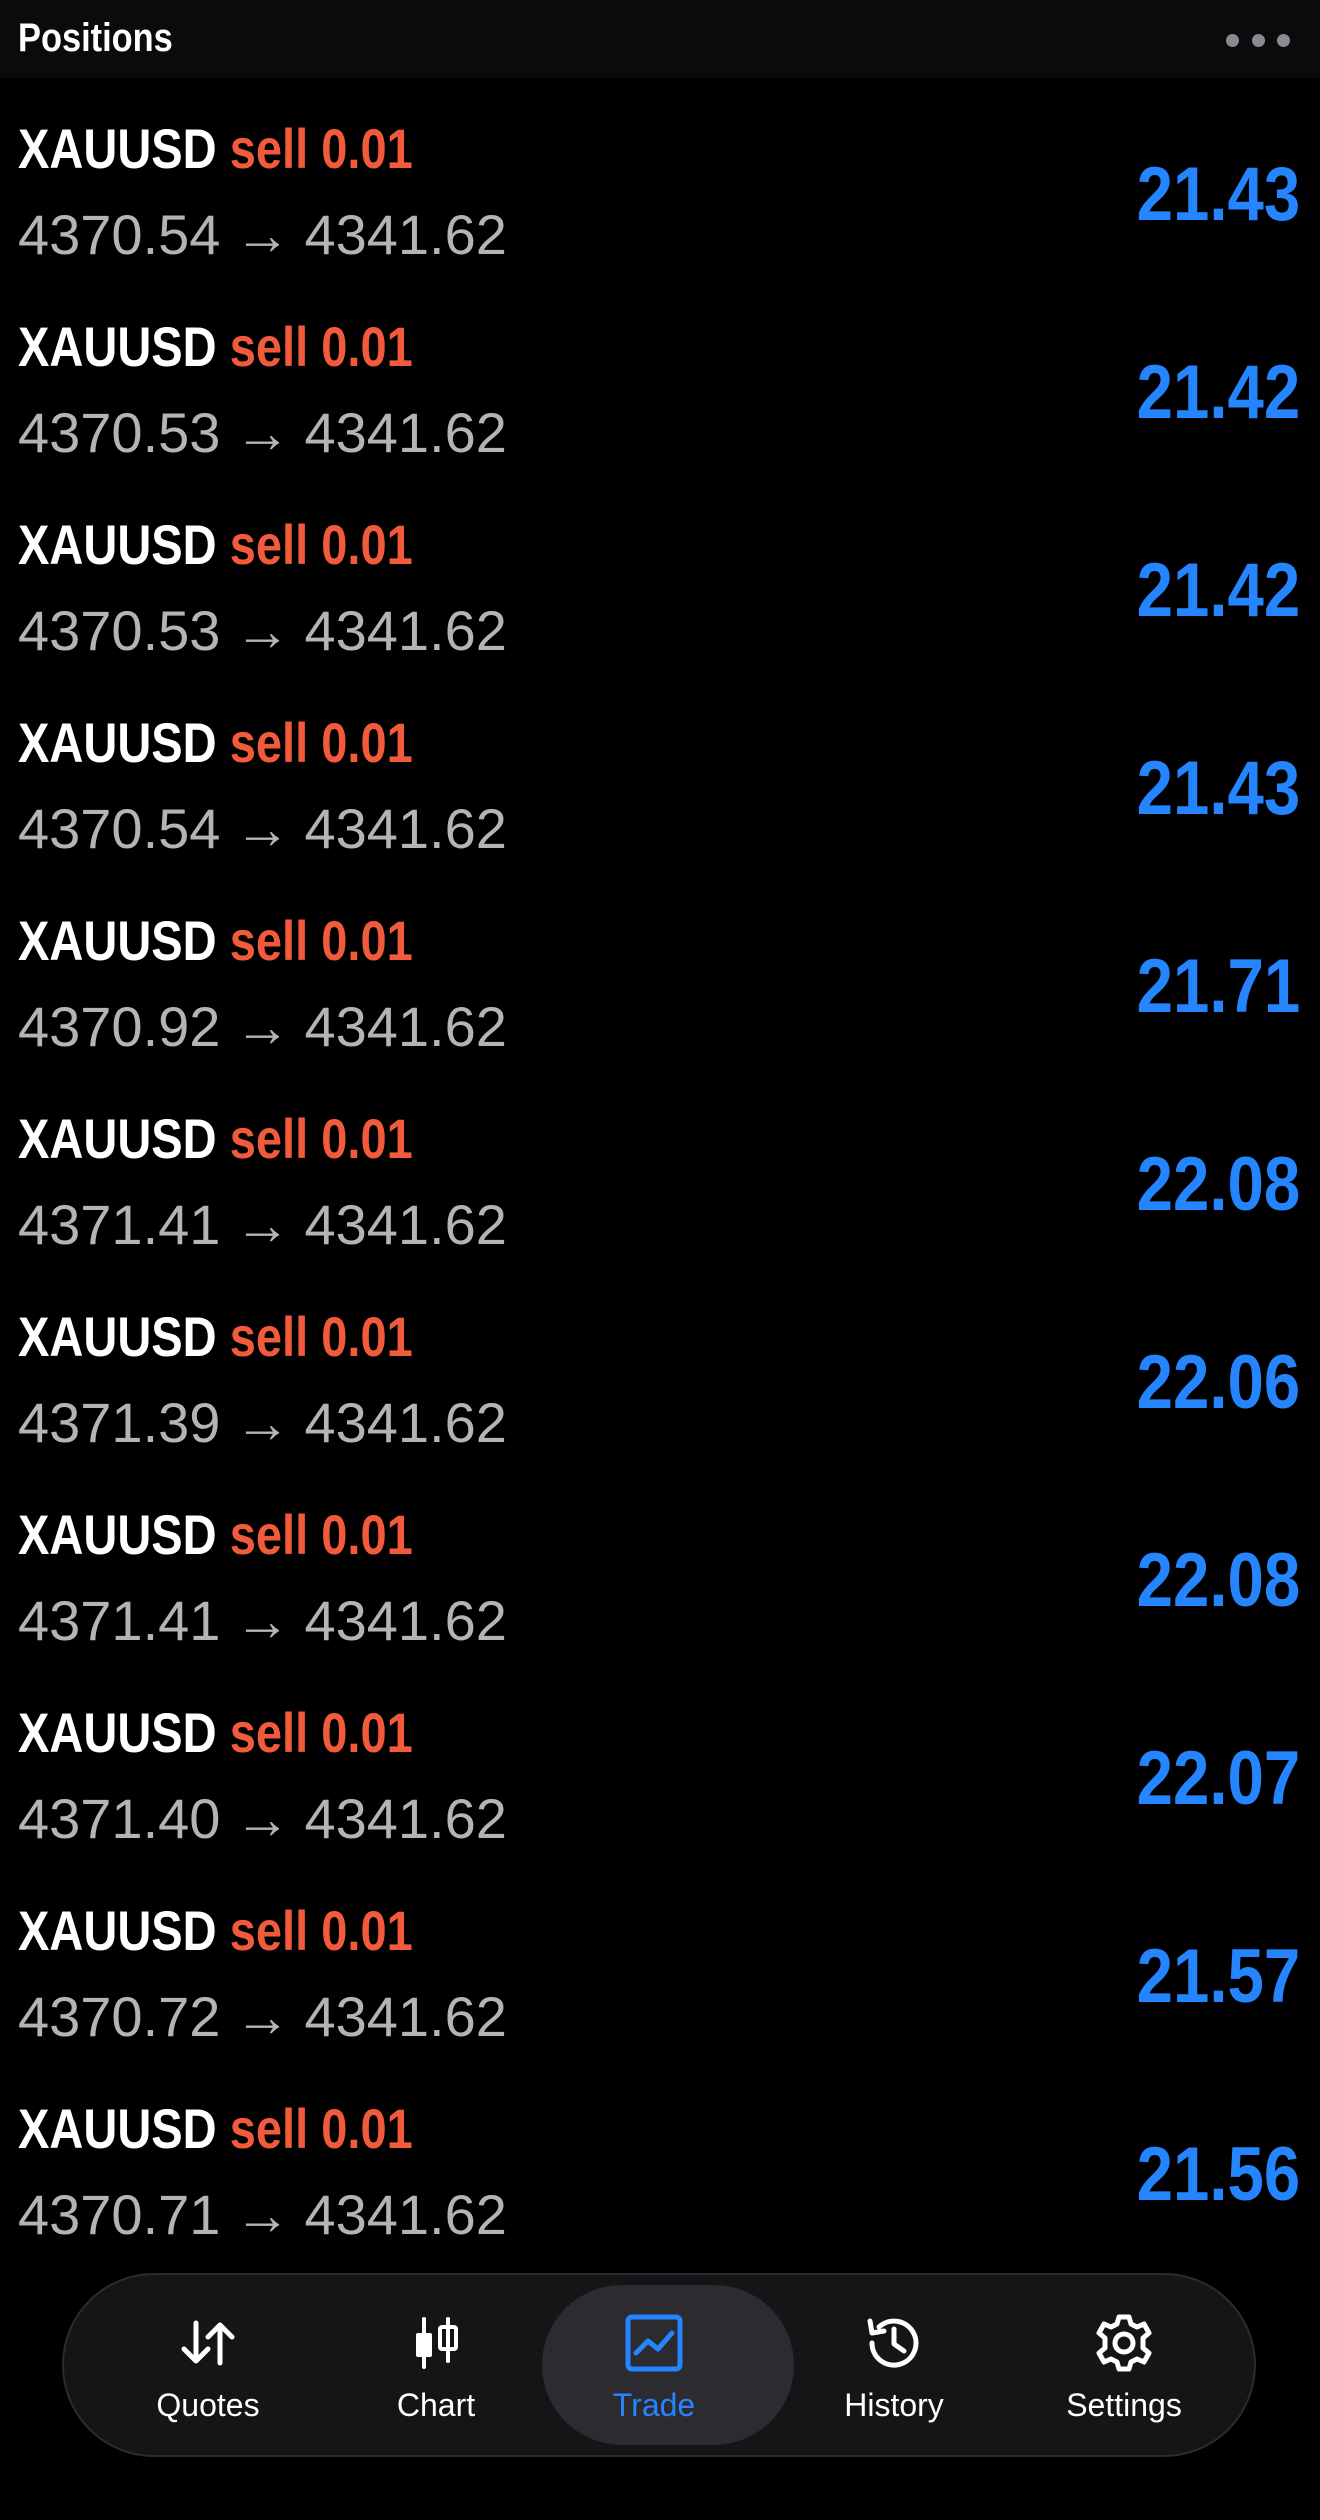 The height and width of the screenshot is (2520, 1320). I want to click on open-price: 4370.72, so click(119, 2016).